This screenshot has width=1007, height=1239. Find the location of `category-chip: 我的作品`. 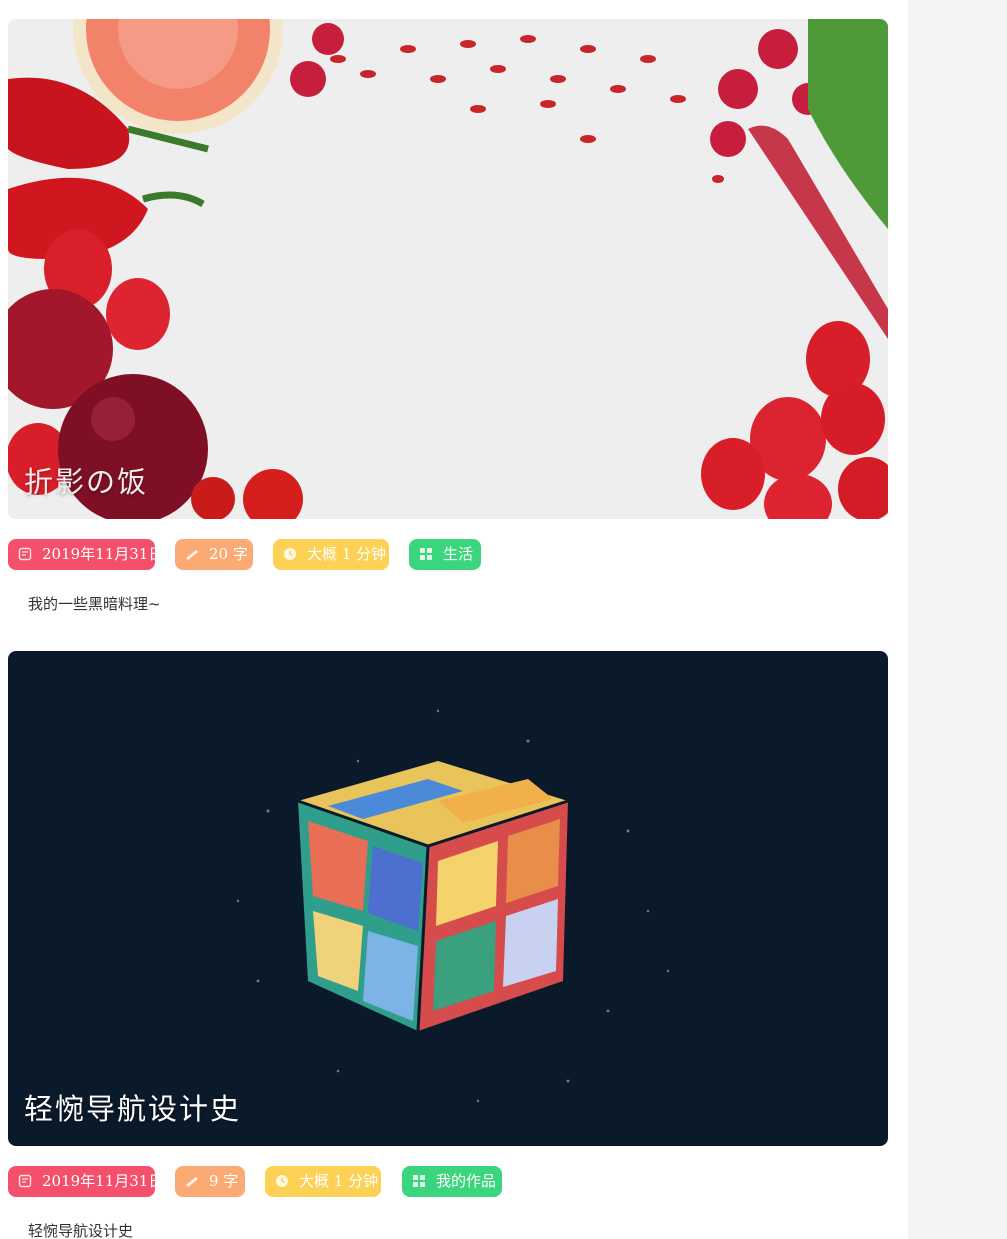

category-chip: 我的作品 is located at coordinates (452, 1181).